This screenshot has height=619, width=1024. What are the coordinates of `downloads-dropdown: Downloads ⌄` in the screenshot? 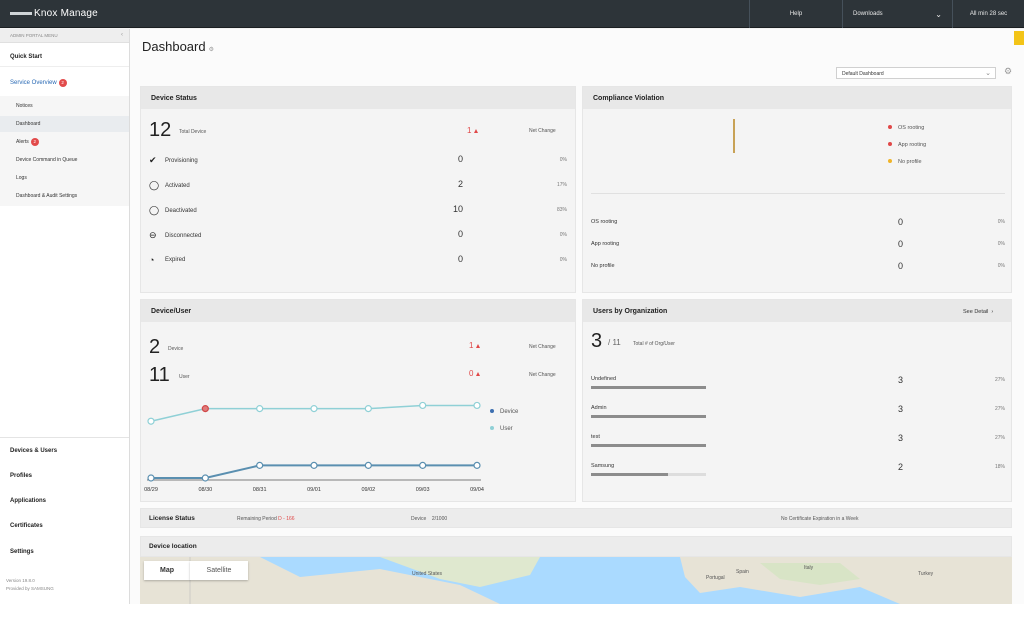 It's located at (897, 14).